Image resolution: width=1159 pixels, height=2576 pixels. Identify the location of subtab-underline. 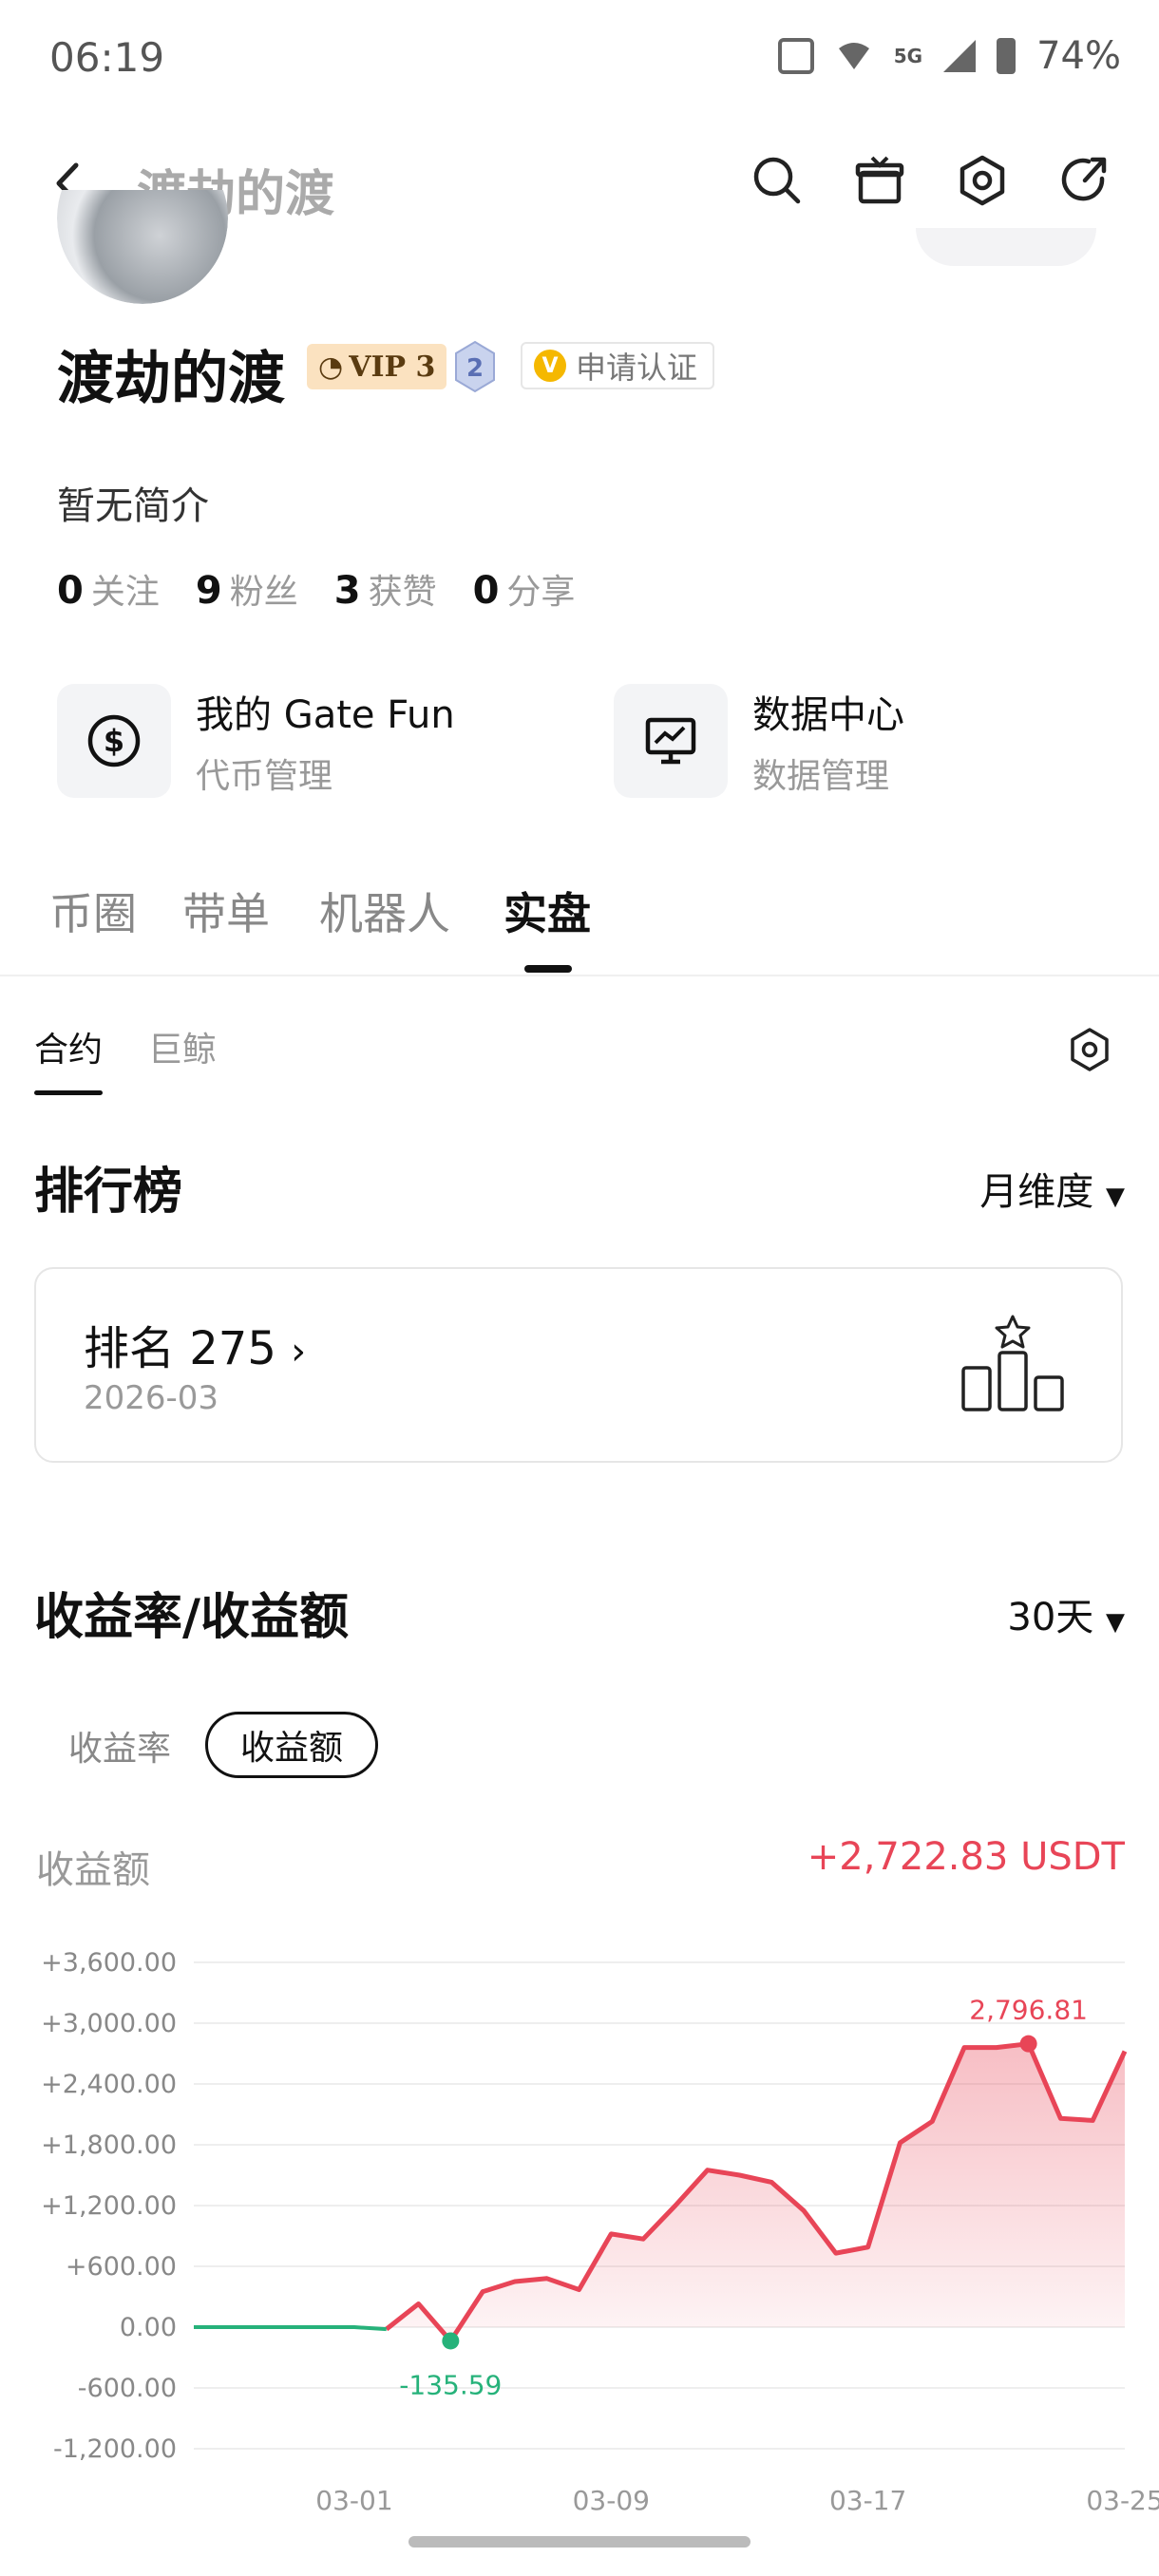
(68, 1092).